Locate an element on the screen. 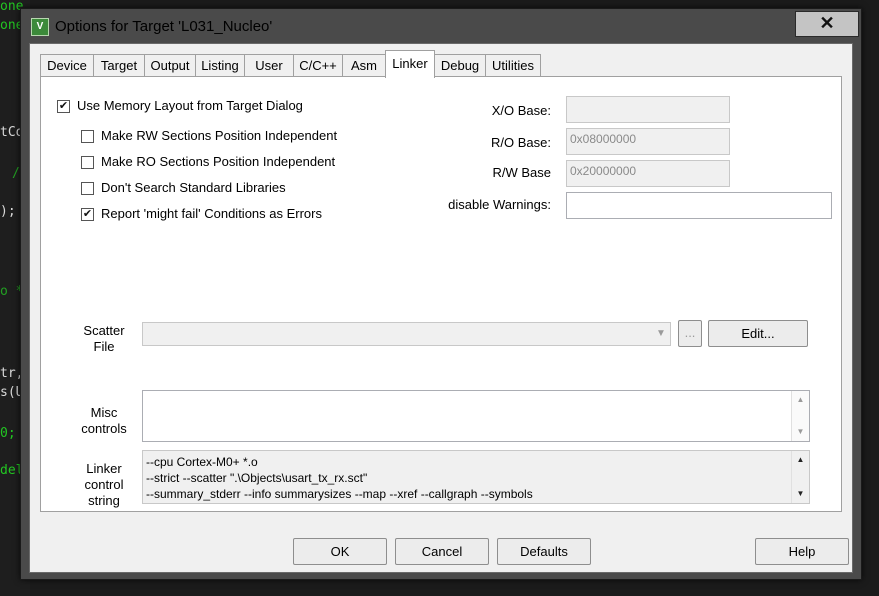 The height and width of the screenshot is (596, 879). close-button: ✕ is located at coordinates (827, 24).